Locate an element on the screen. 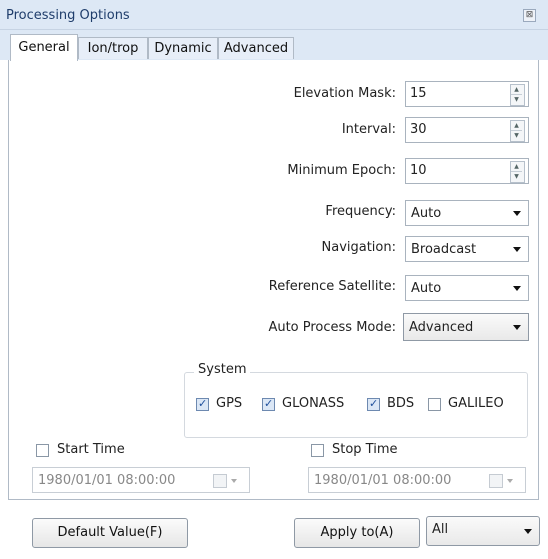  navigation-dropdown: Broadcast is located at coordinates (467, 249).